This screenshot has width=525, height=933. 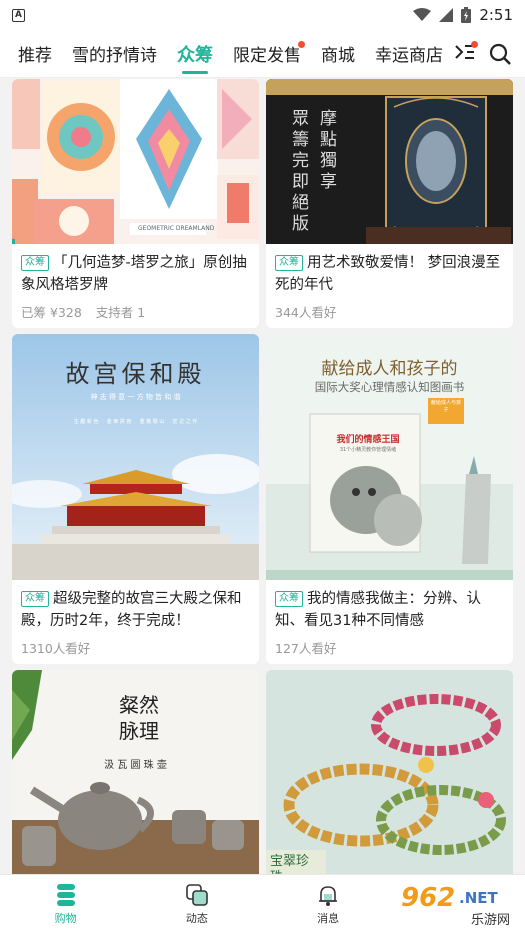 What do you see at coordinates (18, 15) in the screenshot?
I see `notification-icon: A` at bounding box center [18, 15].